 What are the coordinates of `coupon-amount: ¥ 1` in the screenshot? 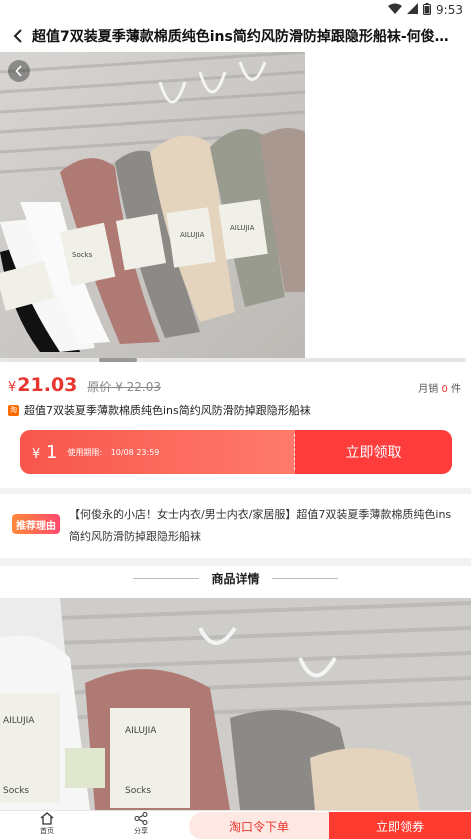 It's located at (44, 452).